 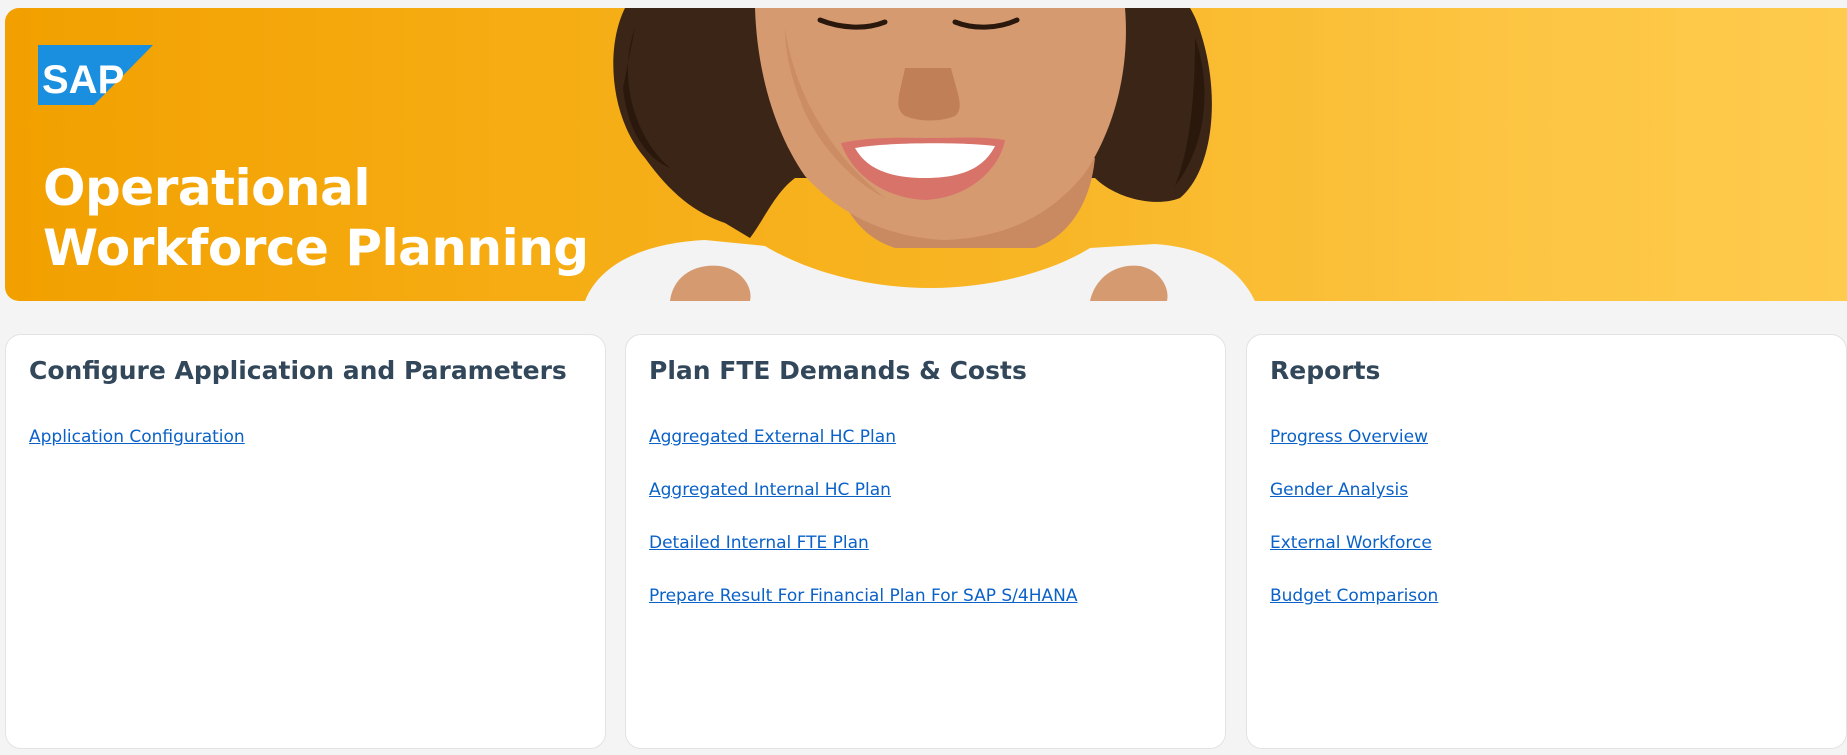 What do you see at coordinates (1349, 437) in the screenshot?
I see `link-progress-overview: Progress Overview` at bounding box center [1349, 437].